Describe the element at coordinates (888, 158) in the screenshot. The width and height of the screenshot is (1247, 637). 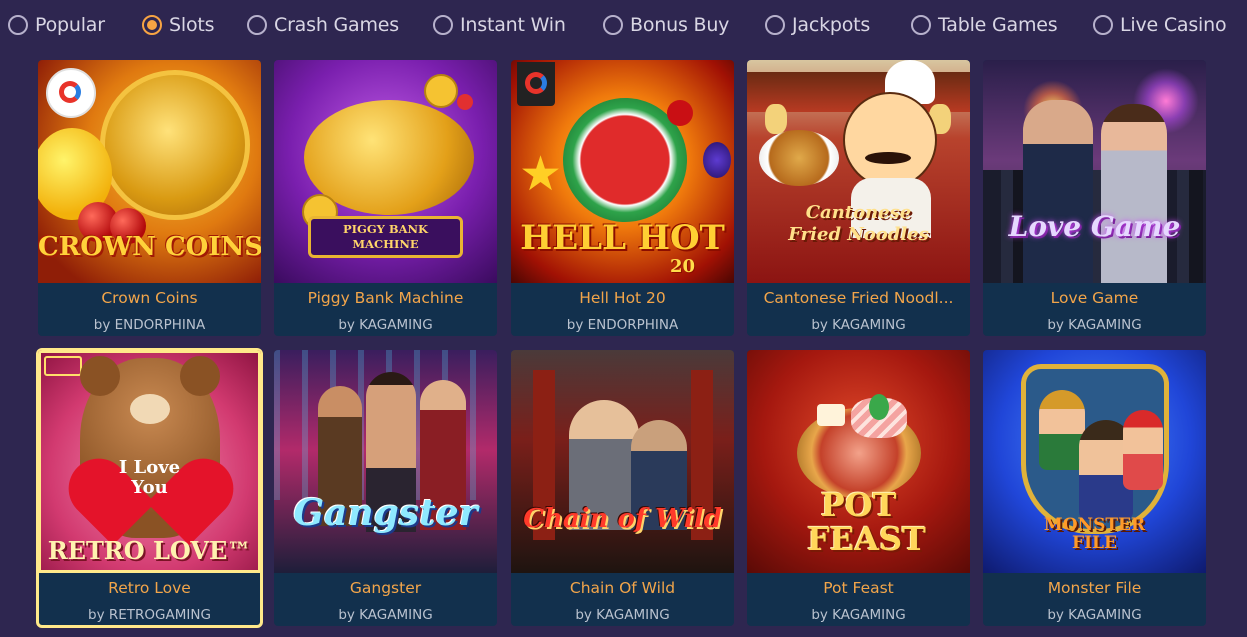
I see `mustache-icon` at that location.